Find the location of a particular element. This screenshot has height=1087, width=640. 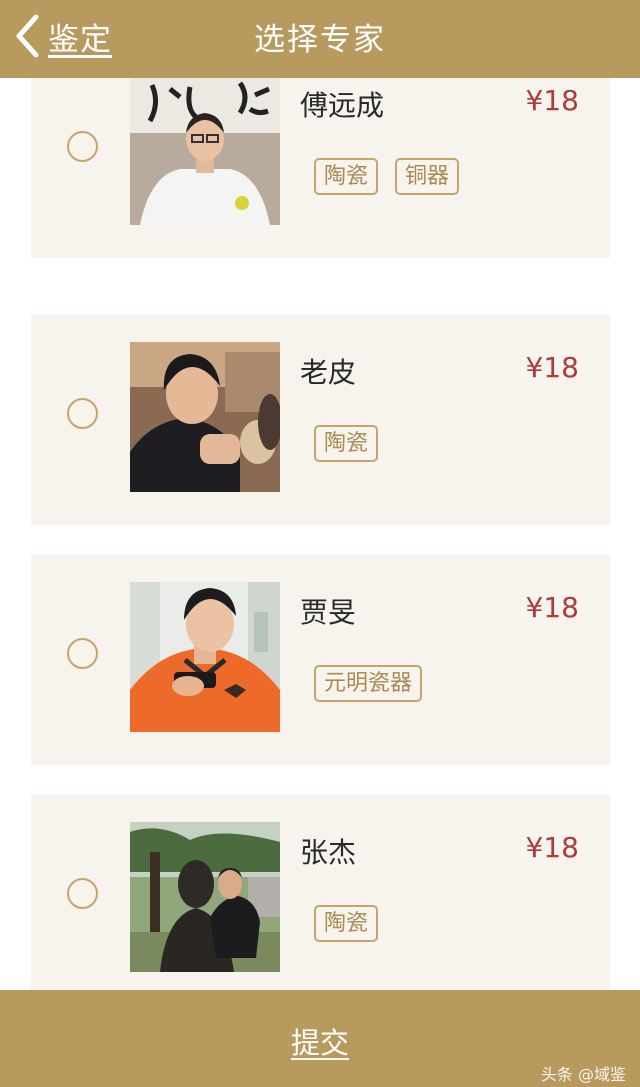

category-tag: 铜器 is located at coordinates (427, 176).